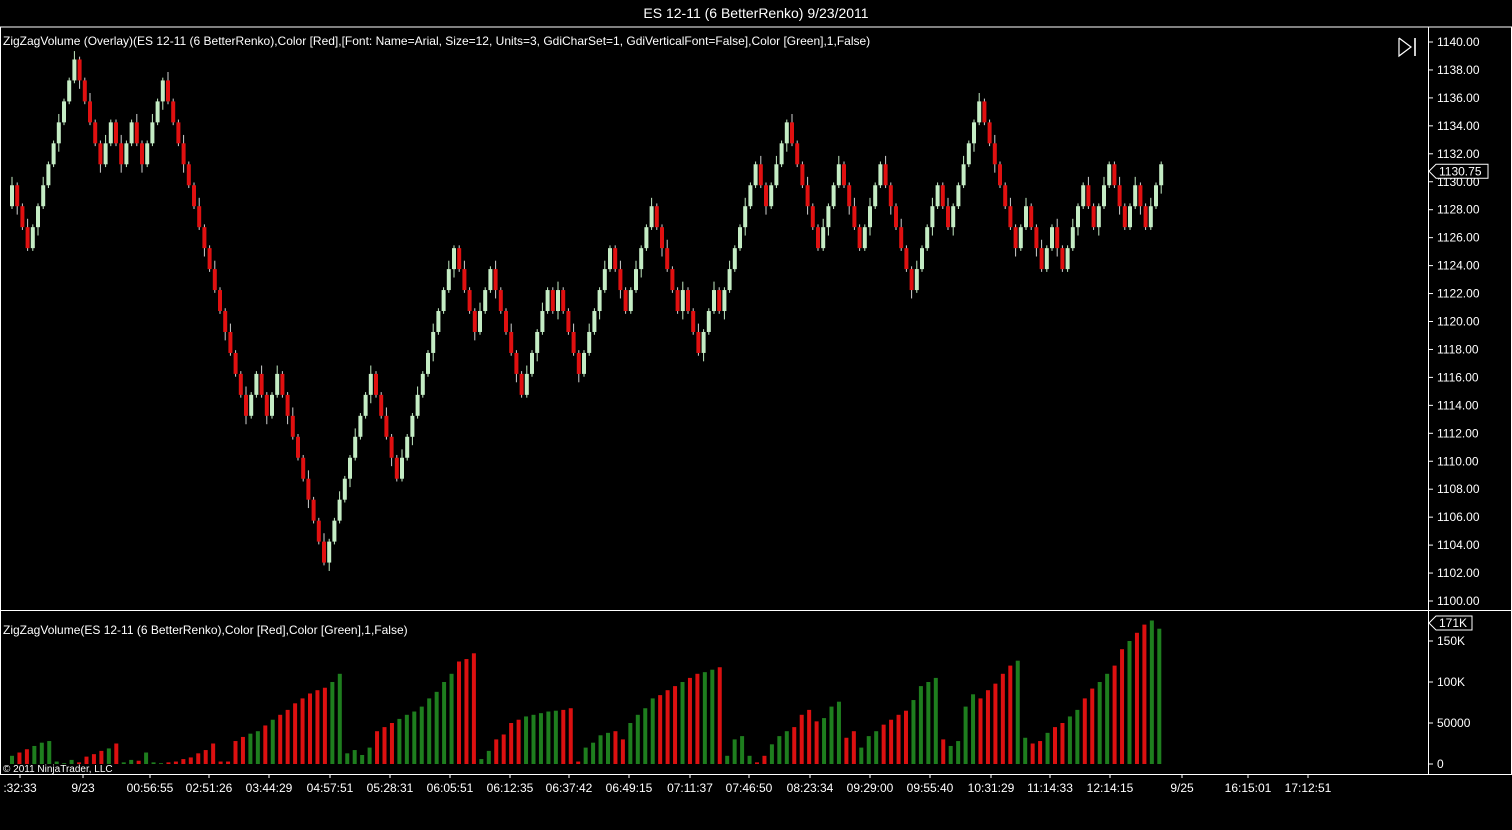  Describe the element at coordinates (1449, 702) in the screenshot. I see `volume-axis: 0 50000 100K 150K` at that location.